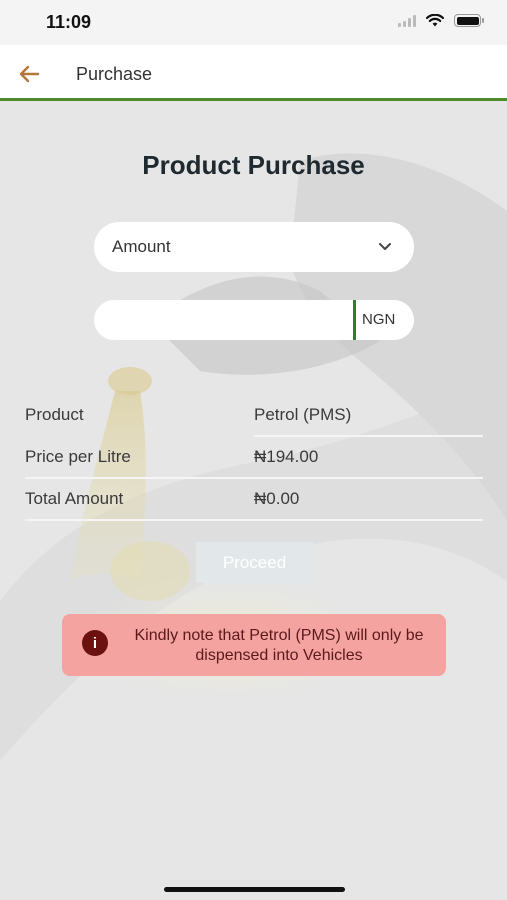 This screenshot has height=900, width=507. I want to click on nav-bar: Purchase, so click(253, 73).